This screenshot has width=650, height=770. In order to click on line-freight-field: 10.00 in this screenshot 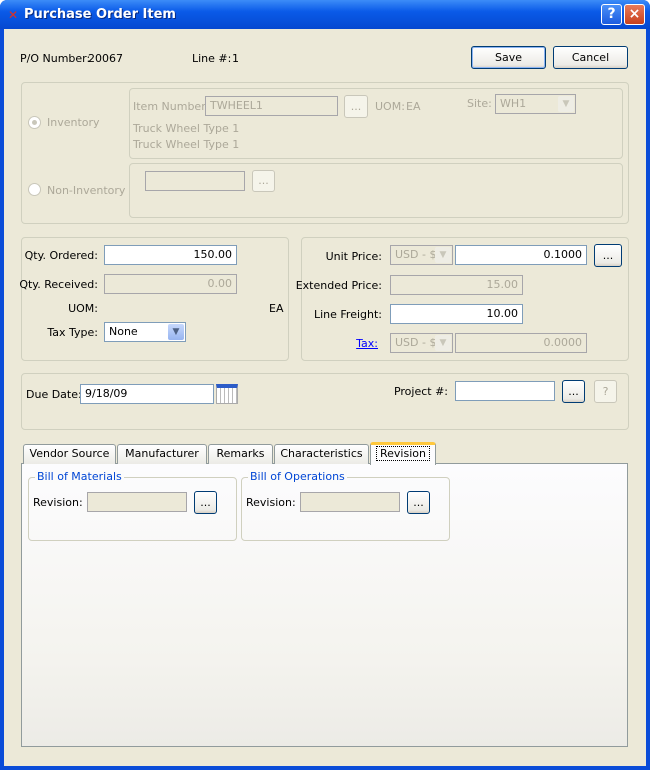, I will do `click(456, 314)`.